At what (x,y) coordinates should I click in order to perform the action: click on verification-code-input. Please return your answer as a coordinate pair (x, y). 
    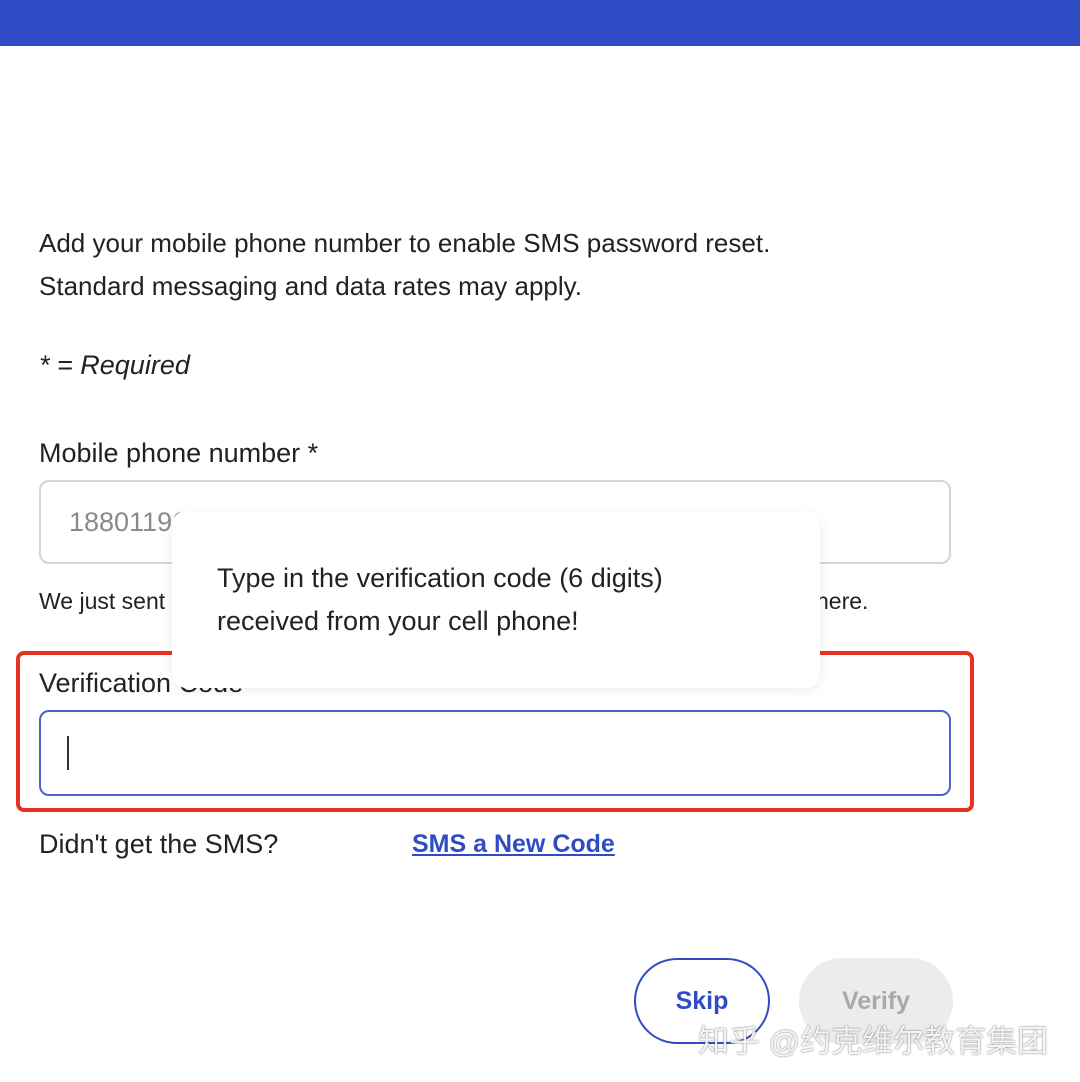
    Looking at the image, I should click on (495, 753).